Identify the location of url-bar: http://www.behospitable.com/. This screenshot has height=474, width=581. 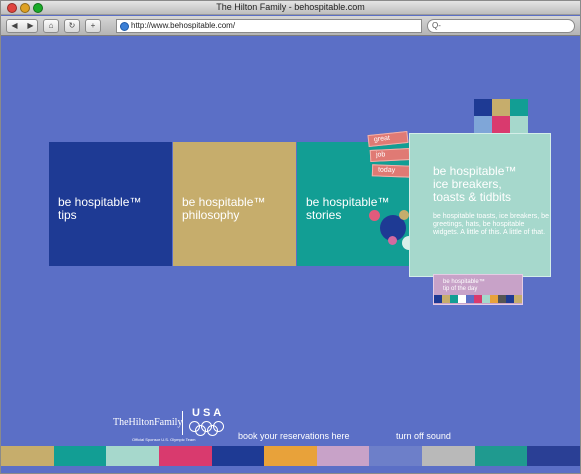
(269, 26).